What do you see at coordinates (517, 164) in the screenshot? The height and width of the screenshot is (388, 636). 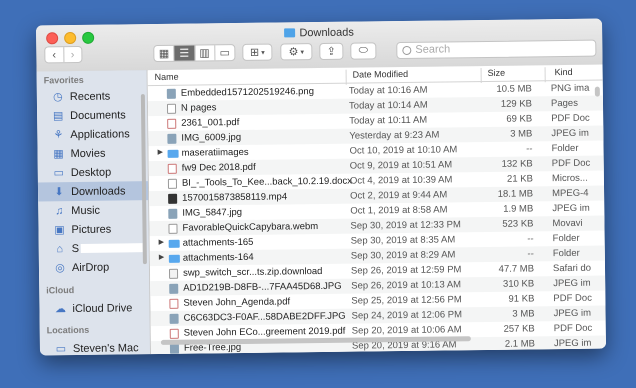 I see `file-size: 132 KB` at bounding box center [517, 164].